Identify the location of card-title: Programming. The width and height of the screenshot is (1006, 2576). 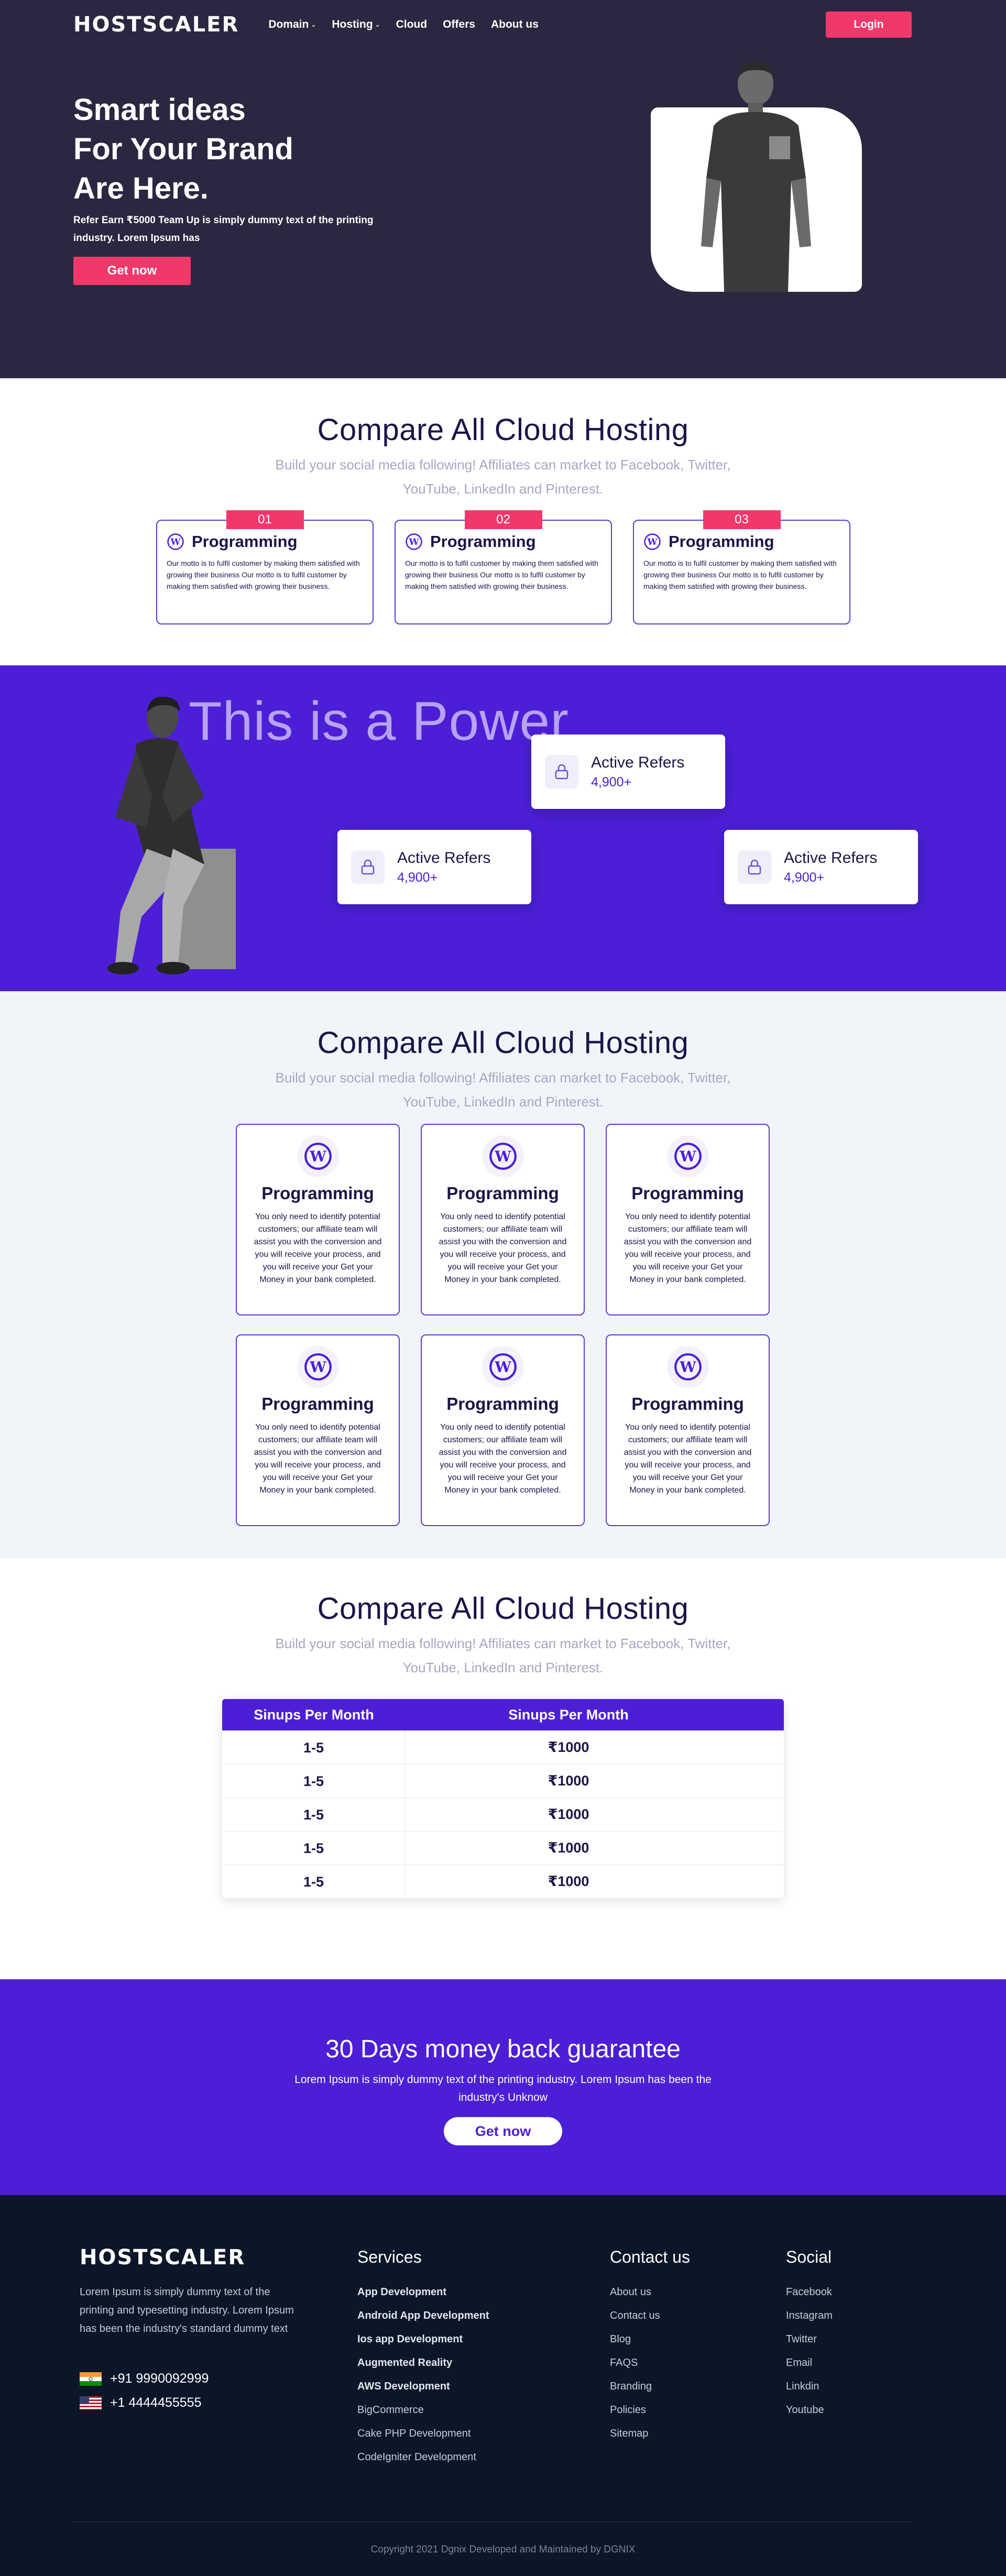
(502, 1193).